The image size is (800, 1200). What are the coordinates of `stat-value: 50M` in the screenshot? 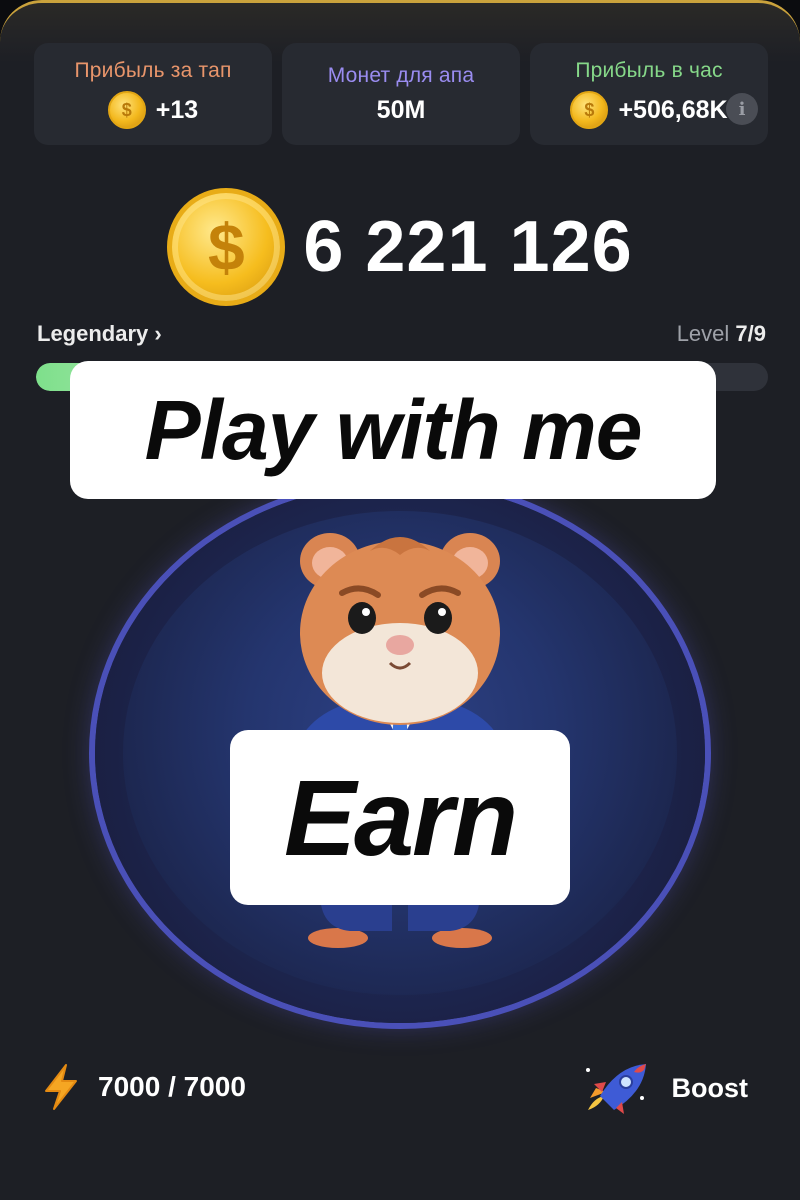 It's located at (401, 109).